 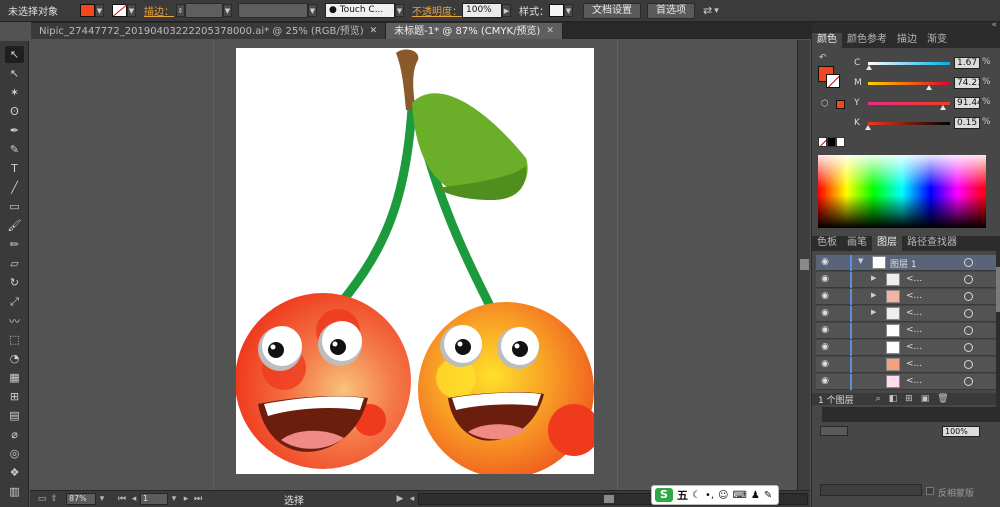 What do you see at coordinates (14, 92) in the screenshot?
I see `magic-wand-tool-icon: ✶` at bounding box center [14, 92].